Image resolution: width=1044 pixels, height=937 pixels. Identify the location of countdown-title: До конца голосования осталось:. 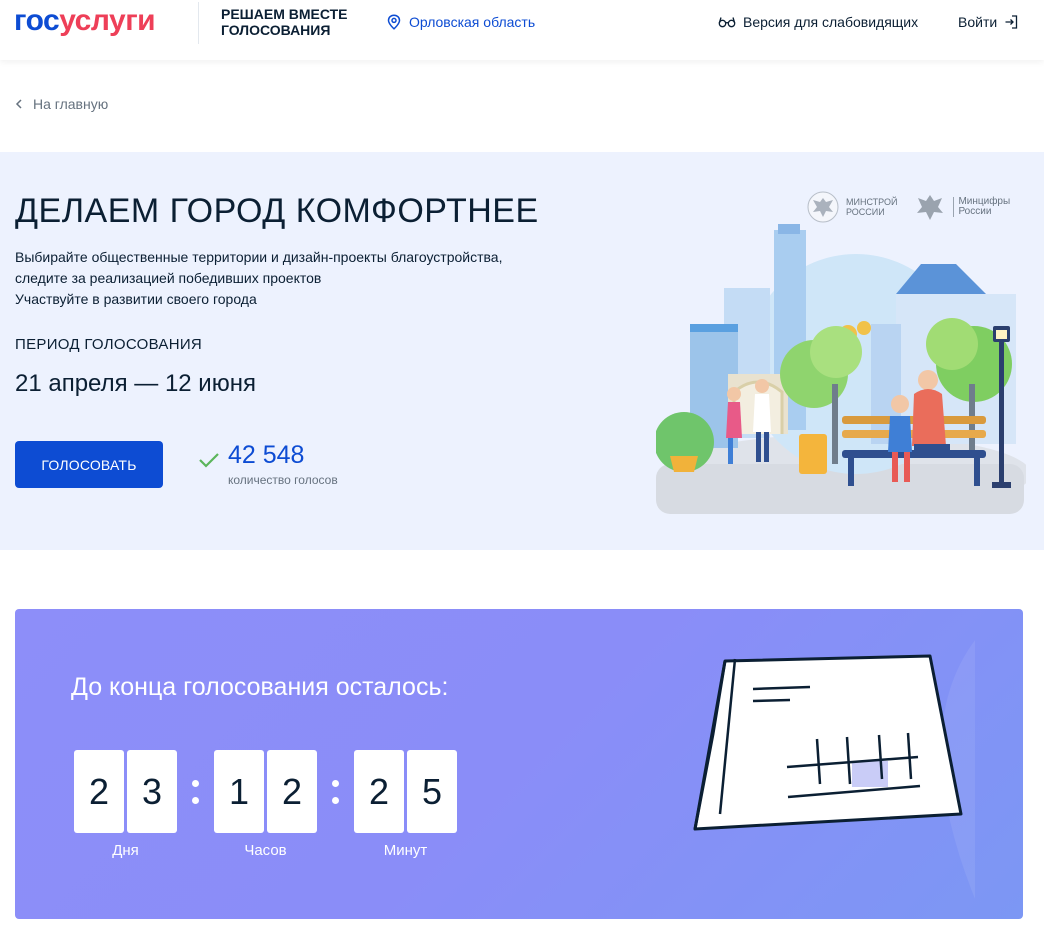
(260, 687).